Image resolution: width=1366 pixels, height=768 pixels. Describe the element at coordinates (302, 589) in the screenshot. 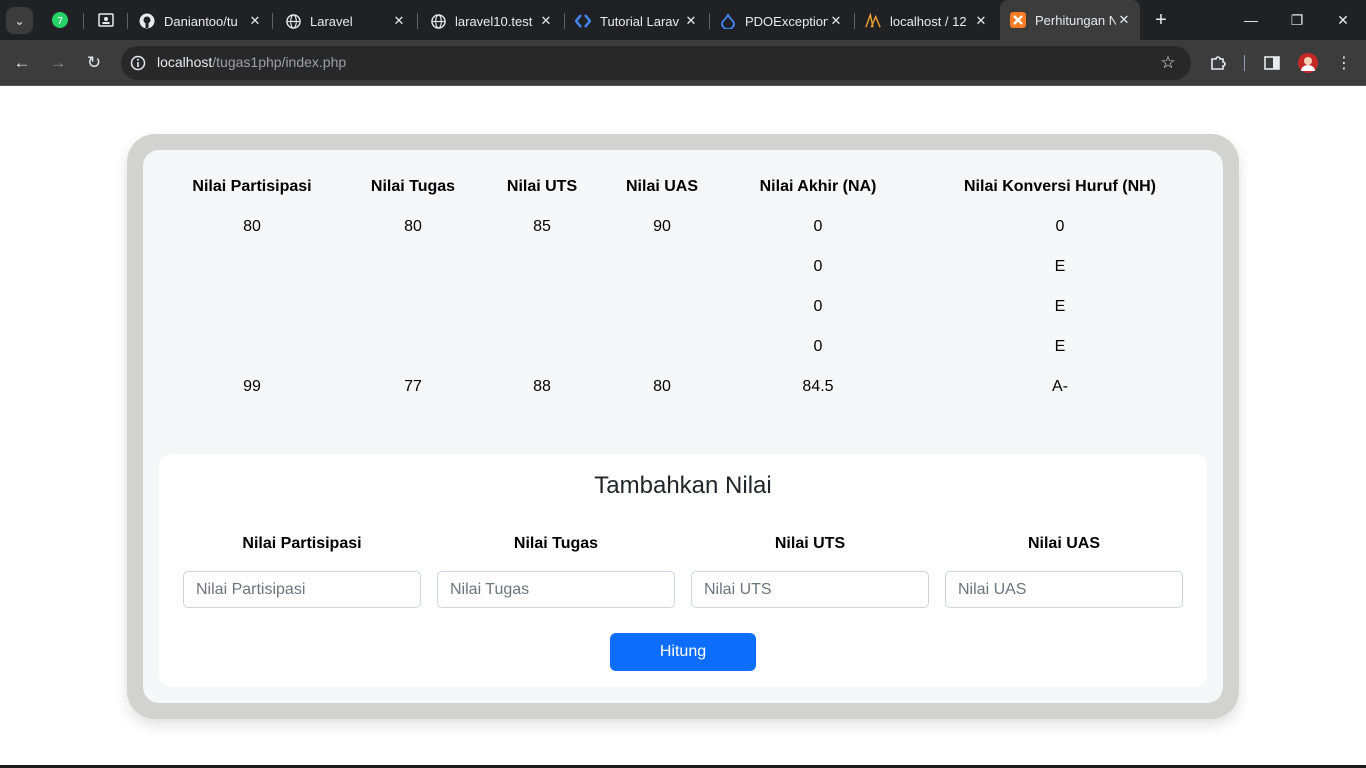

I see `nilai-partisipasi-input` at that location.